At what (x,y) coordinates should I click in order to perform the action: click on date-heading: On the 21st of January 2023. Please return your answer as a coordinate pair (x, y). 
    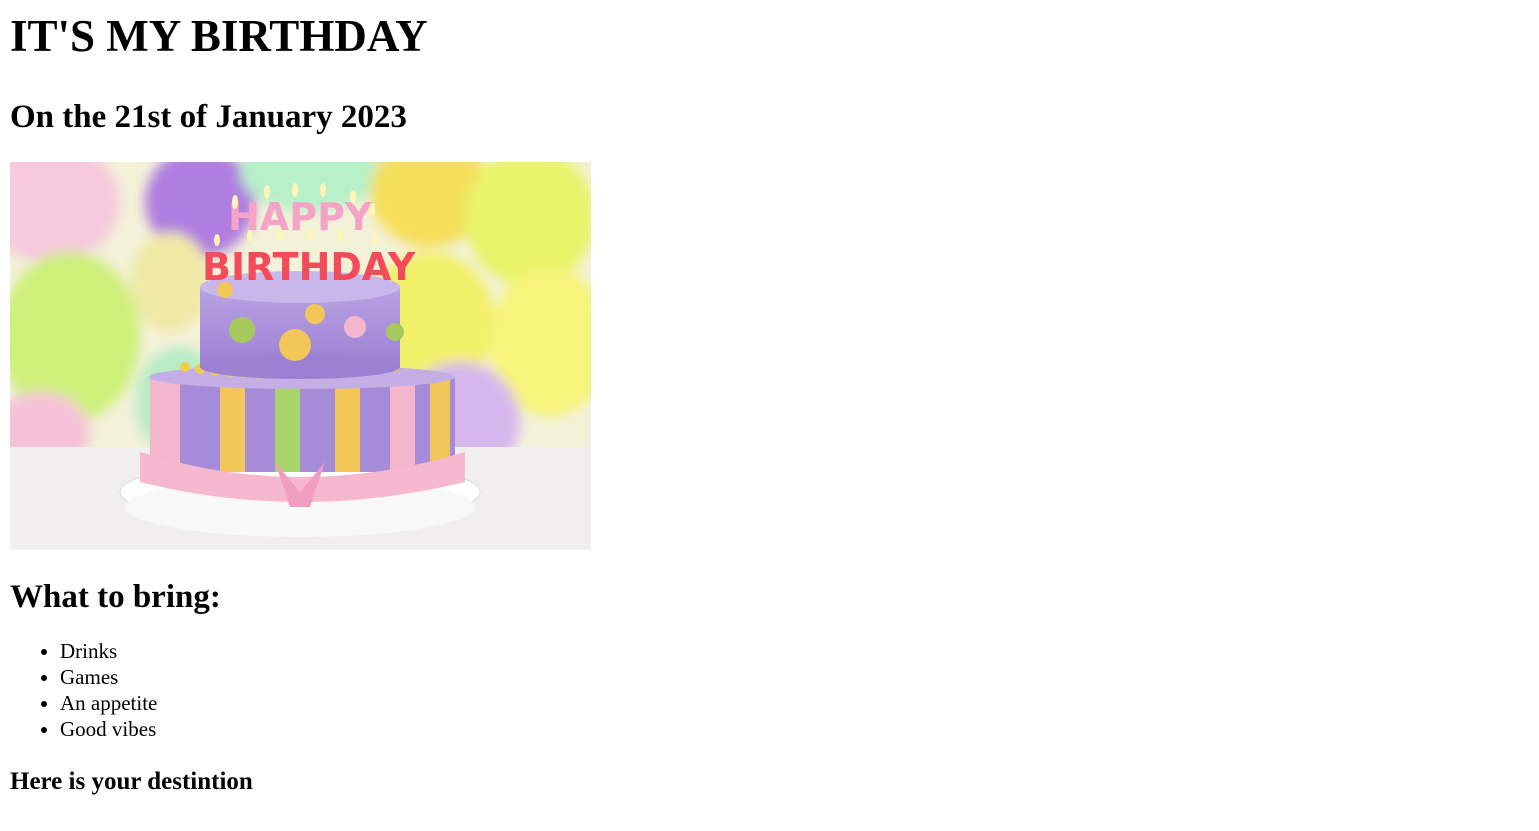
    Looking at the image, I should click on (208, 117).